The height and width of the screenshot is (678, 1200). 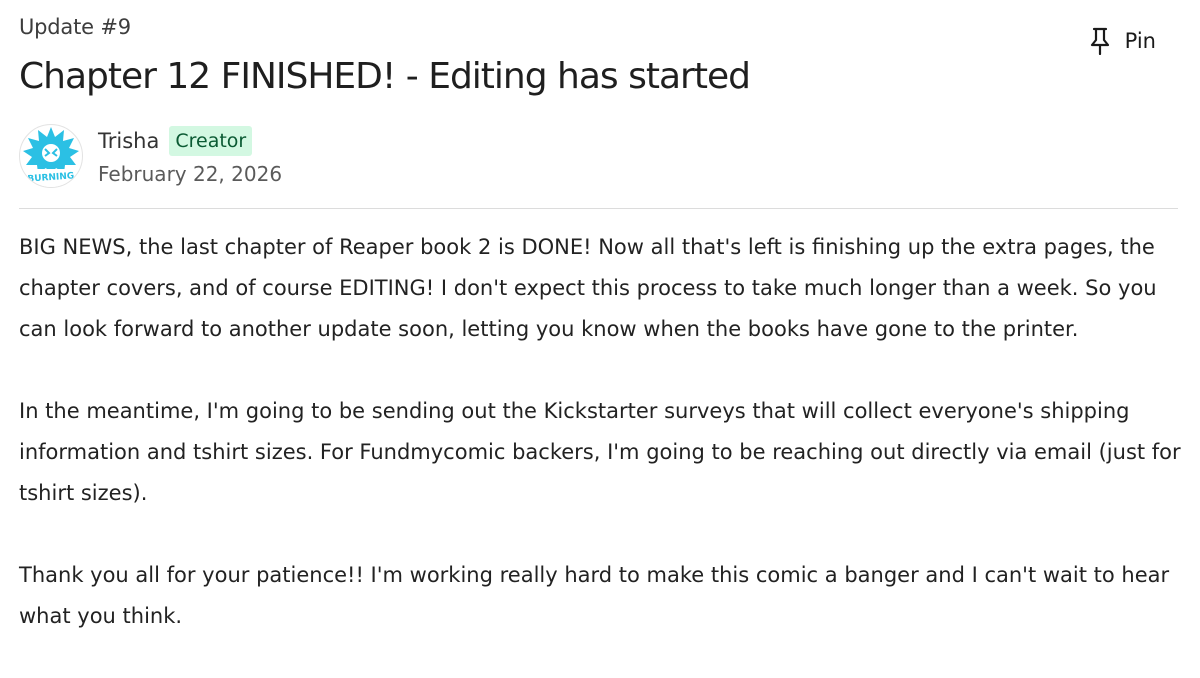 I want to click on divider, so click(x=598, y=208).